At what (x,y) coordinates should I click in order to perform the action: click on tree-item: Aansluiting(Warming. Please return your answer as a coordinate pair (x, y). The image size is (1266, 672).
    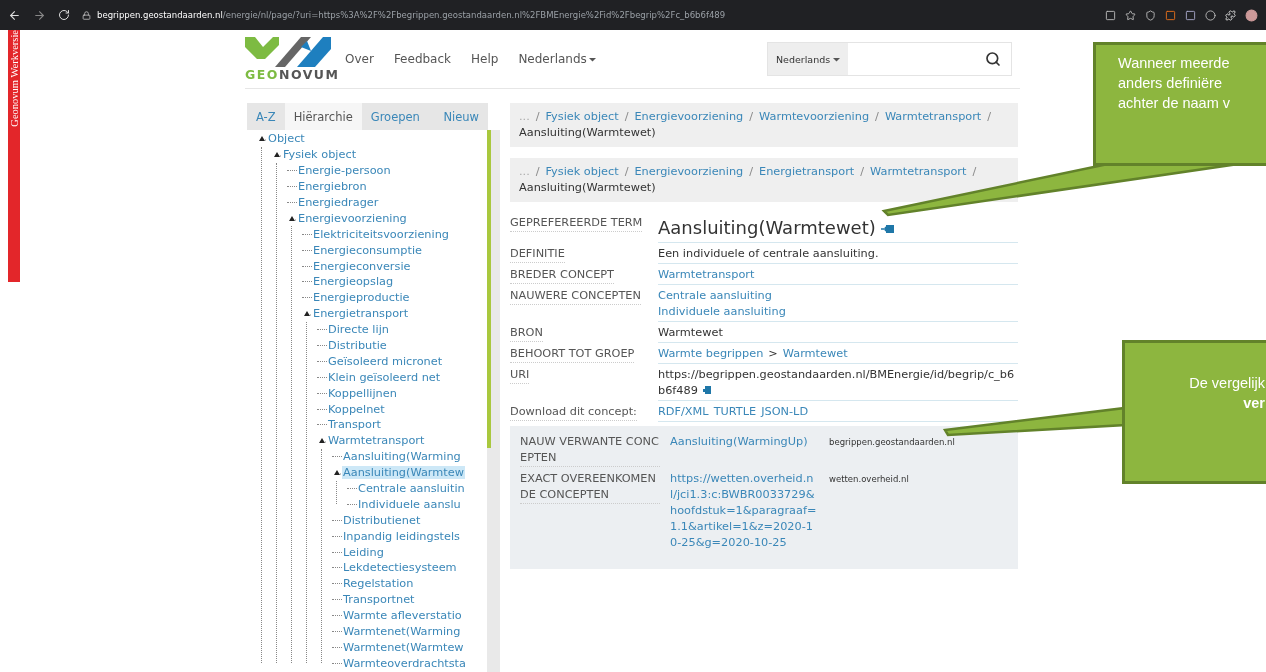
    Looking at the image, I should click on (402, 457).